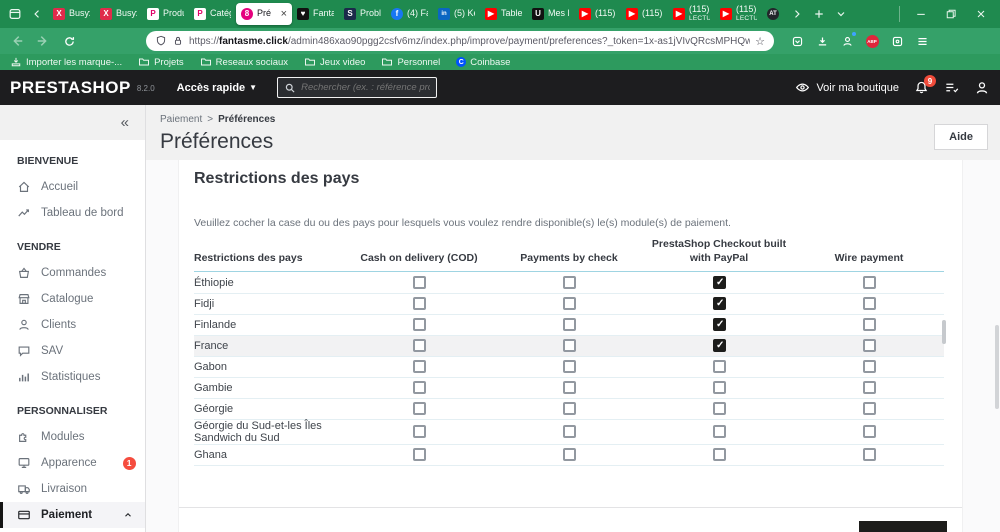 This screenshot has width=1000, height=532. I want to click on lock-icon, so click(178, 41).